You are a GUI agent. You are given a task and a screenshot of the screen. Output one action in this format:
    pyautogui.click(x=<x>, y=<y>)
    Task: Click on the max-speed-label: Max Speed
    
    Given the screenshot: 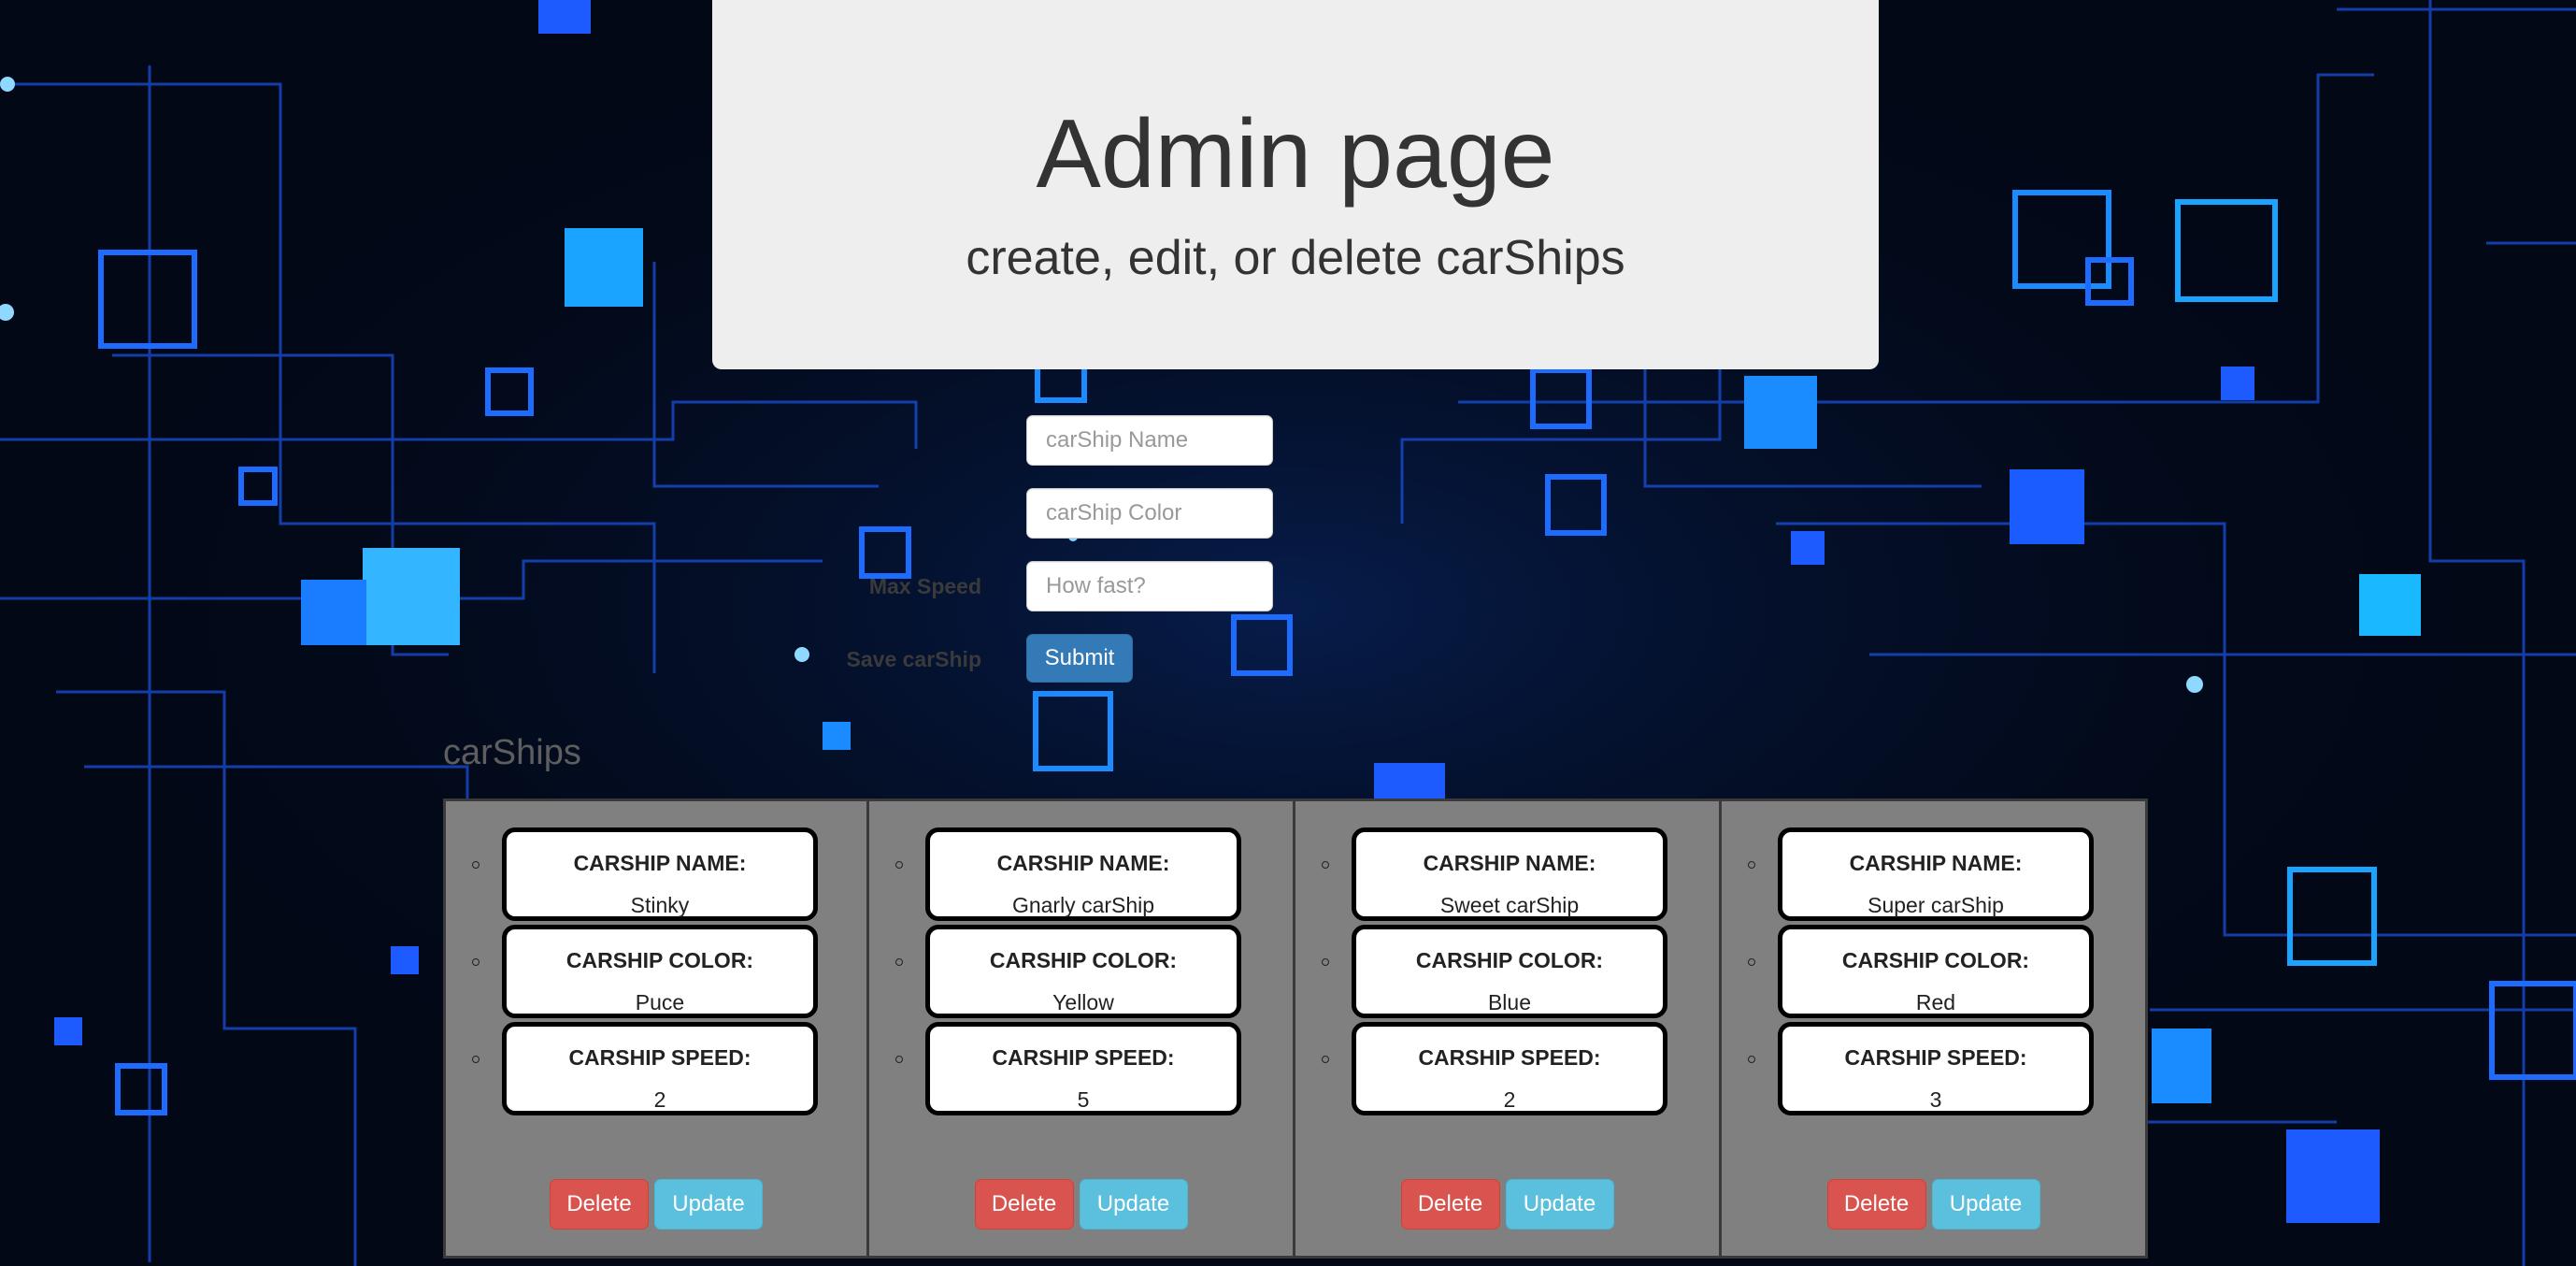 What is the action you would take?
    pyautogui.click(x=924, y=586)
    